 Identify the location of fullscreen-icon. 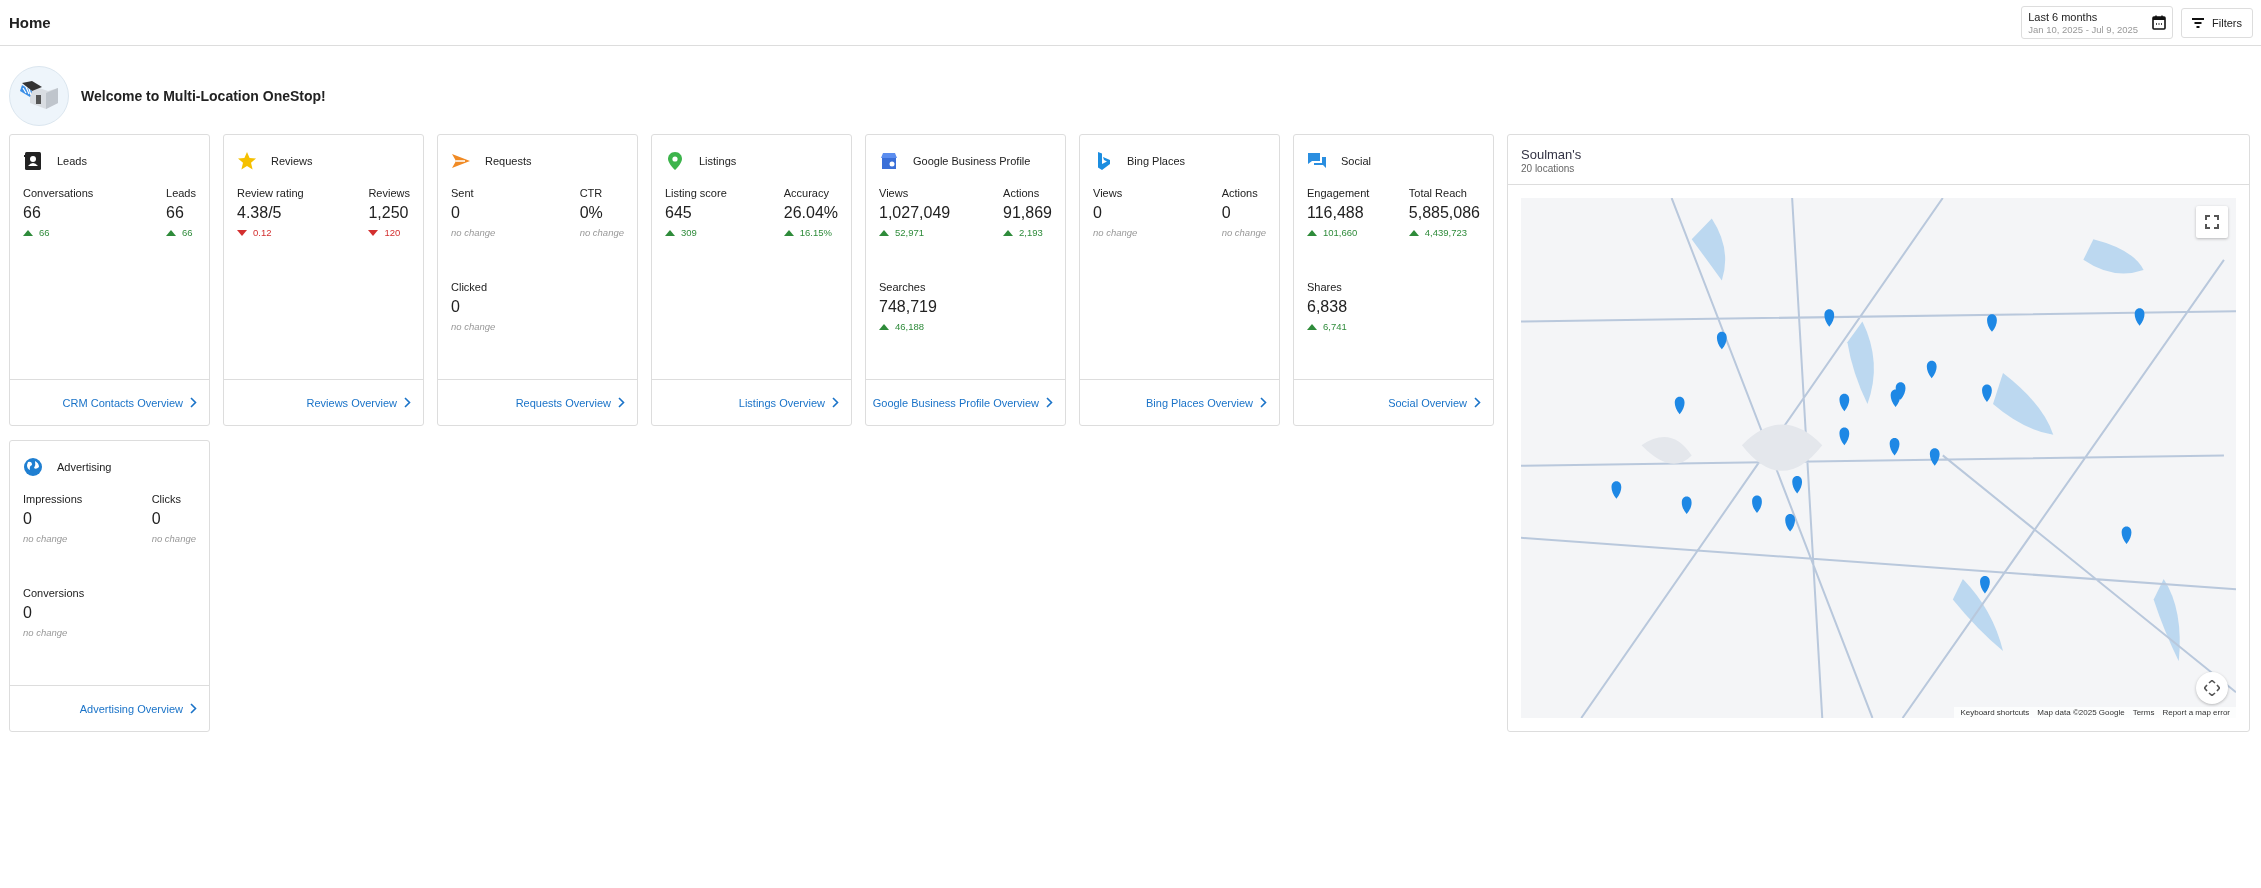
(2212, 222).